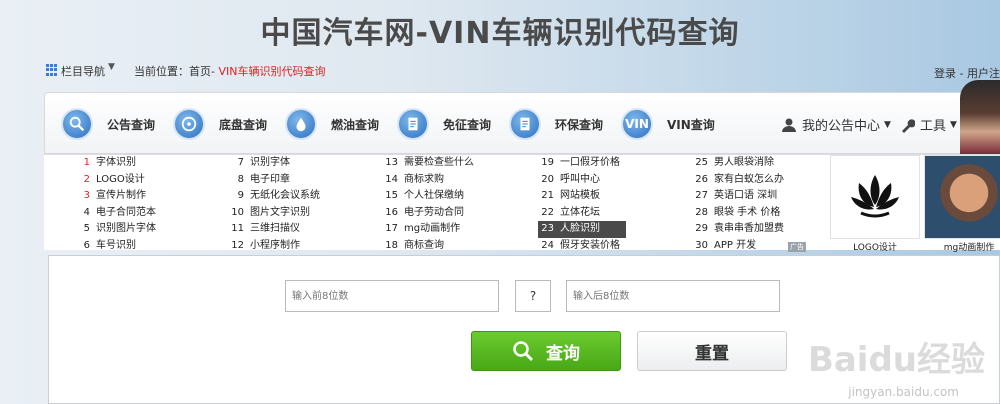 The height and width of the screenshot is (404, 1000). I want to click on link-item: 22 立体花坛, so click(582, 213).